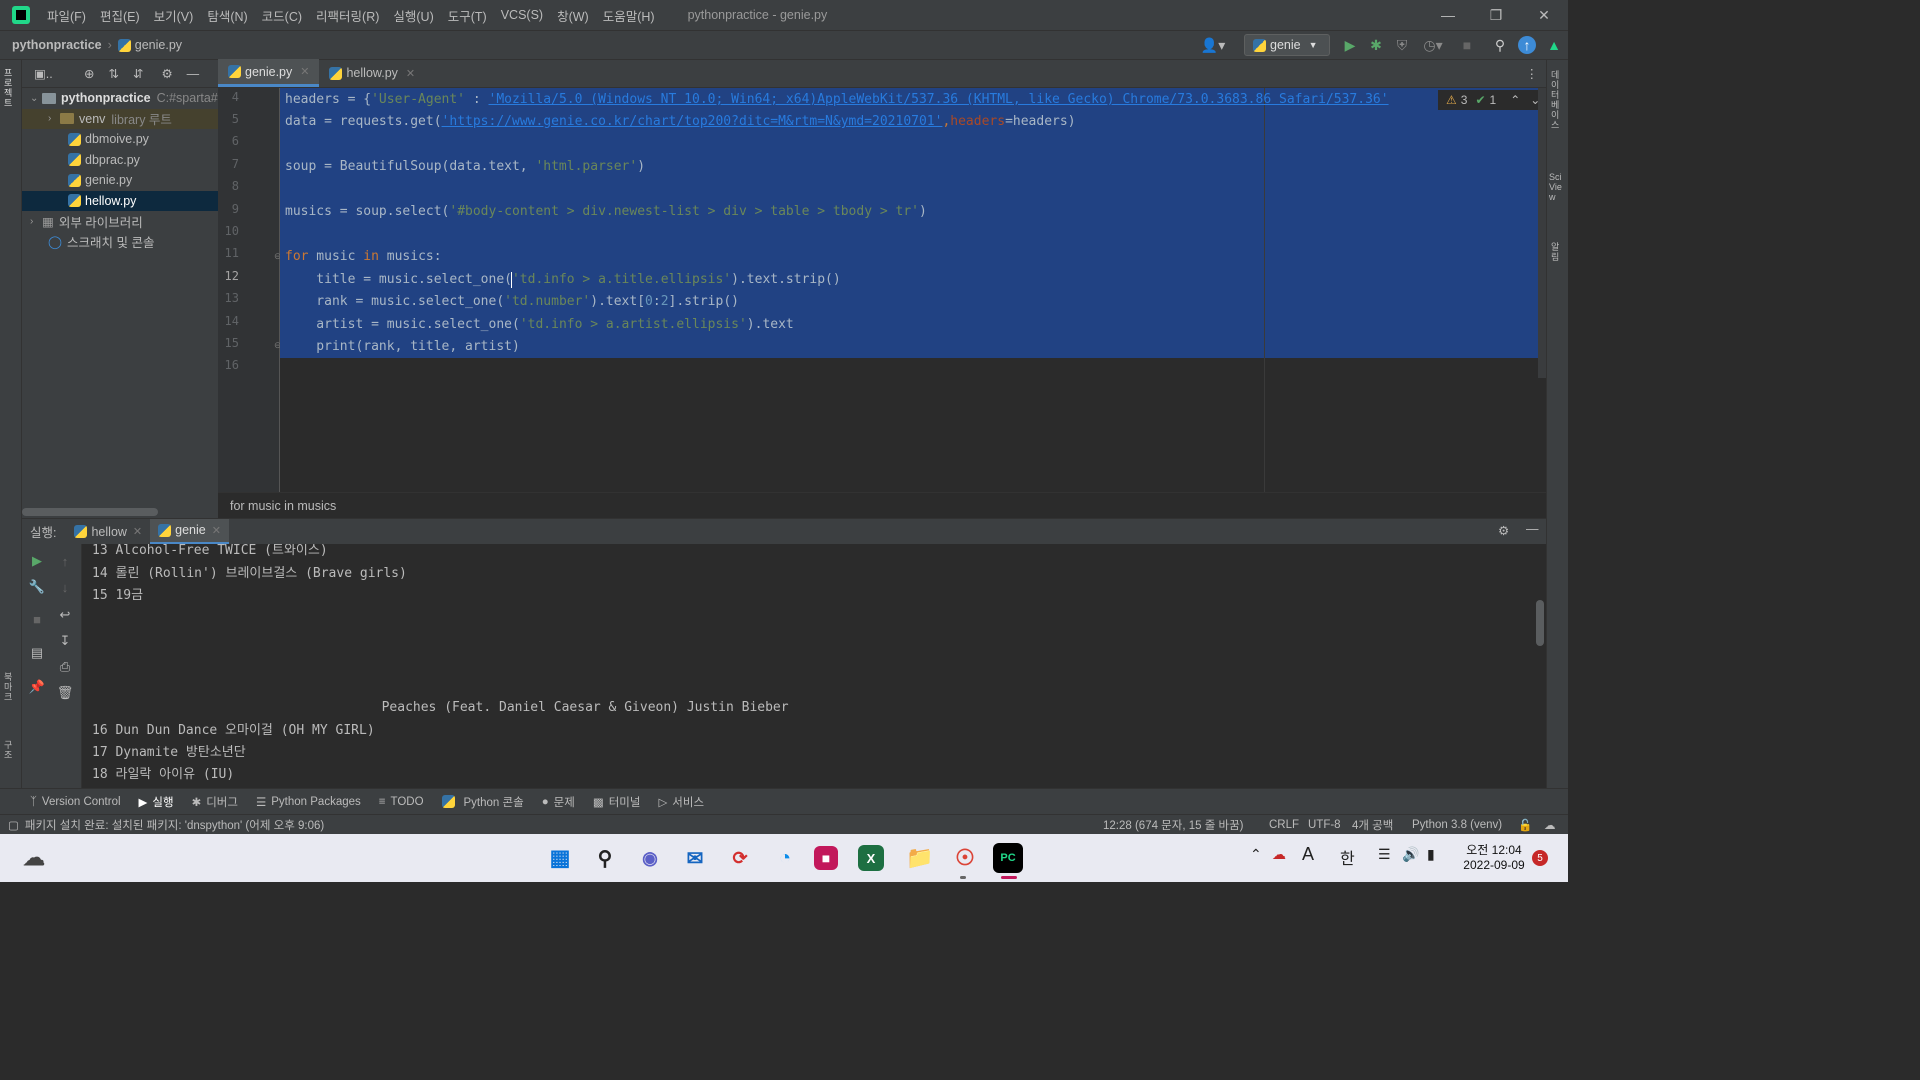 This screenshot has width=1920, height=1080. Describe the element at coordinates (573, 15) in the screenshot. I see `menu-window: 창(W)` at that location.